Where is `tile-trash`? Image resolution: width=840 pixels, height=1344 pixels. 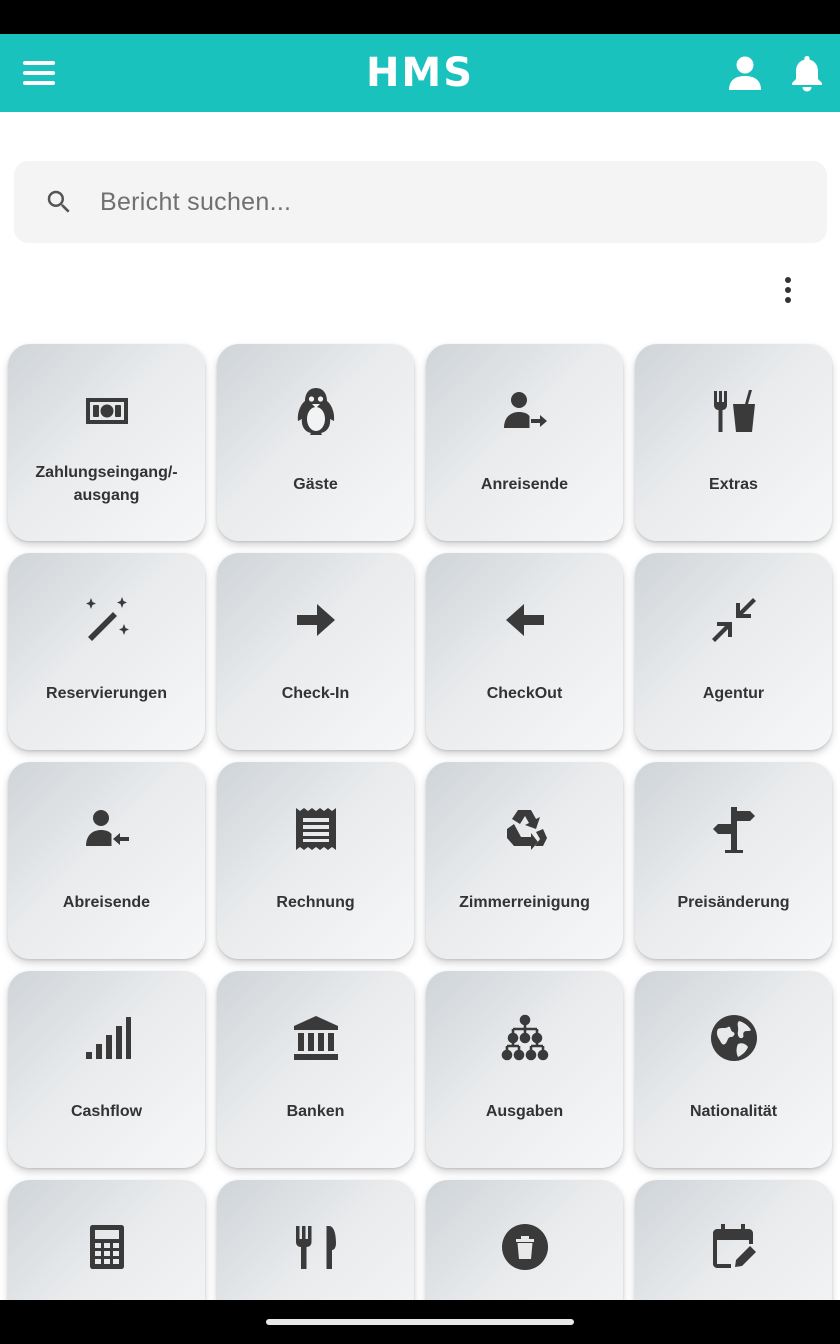 tile-trash is located at coordinates (524, 1240).